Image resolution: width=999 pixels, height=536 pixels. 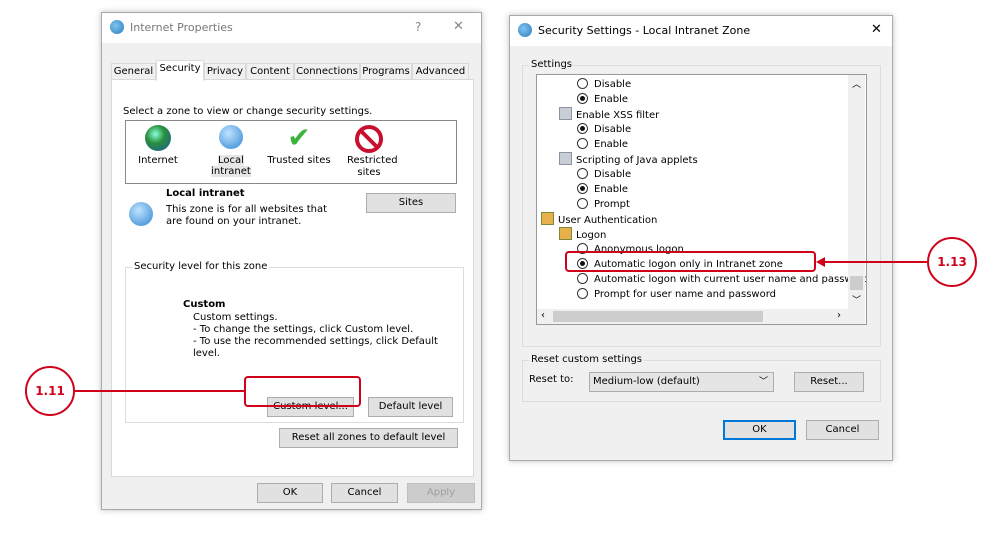 What do you see at coordinates (856, 192) in the screenshot?
I see `vertical-scrollbar: ︿ ﹀` at bounding box center [856, 192].